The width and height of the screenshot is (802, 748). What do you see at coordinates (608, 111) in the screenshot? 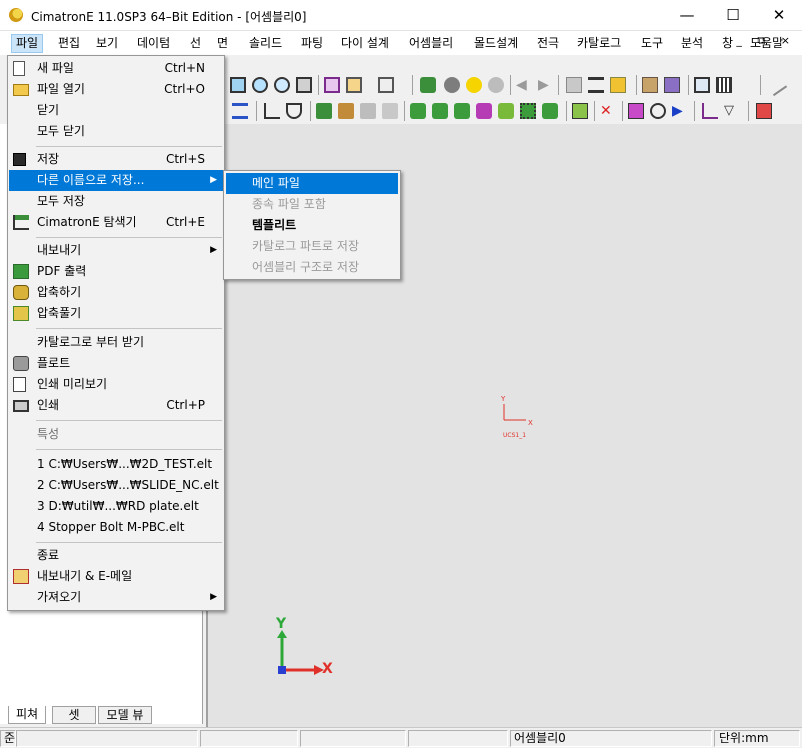
I see `delete-icon: ✕` at bounding box center [608, 111].